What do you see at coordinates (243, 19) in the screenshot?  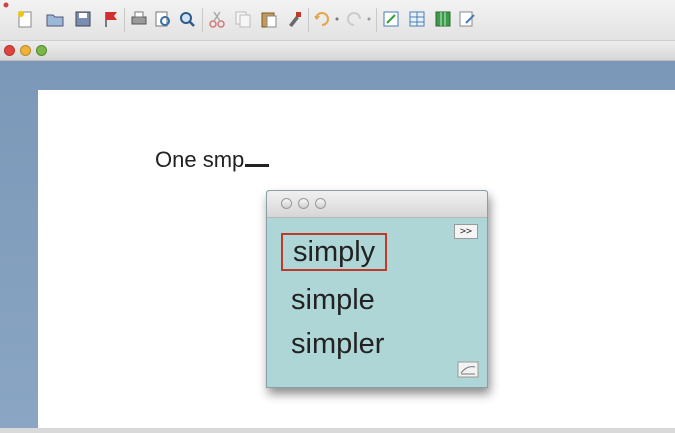 I see `copy-icon` at bounding box center [243, 19].